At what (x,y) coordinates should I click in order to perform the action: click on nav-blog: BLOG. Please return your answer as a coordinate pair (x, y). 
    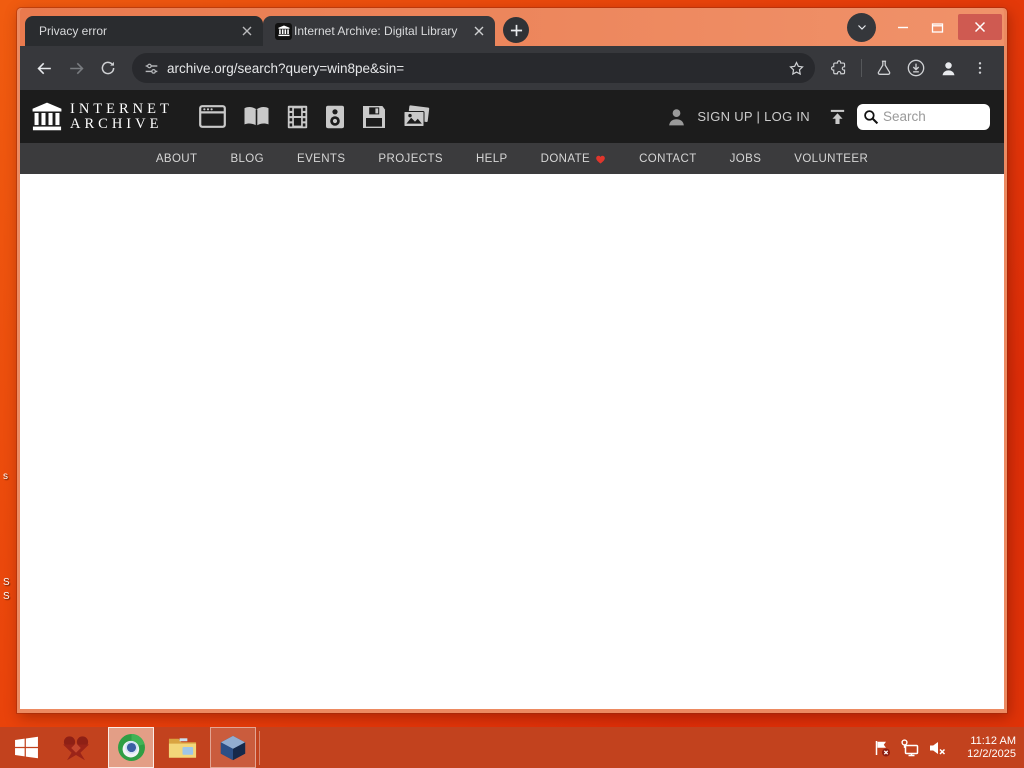
    Looking at the image, I should click on (247, 159).